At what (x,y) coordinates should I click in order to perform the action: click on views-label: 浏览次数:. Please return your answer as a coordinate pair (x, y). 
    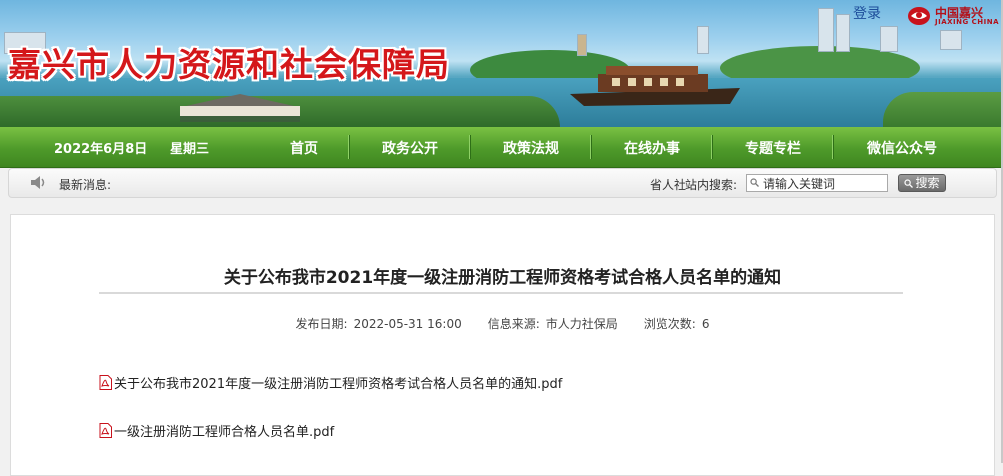
    Looking at the image, I should click on (669, 324).